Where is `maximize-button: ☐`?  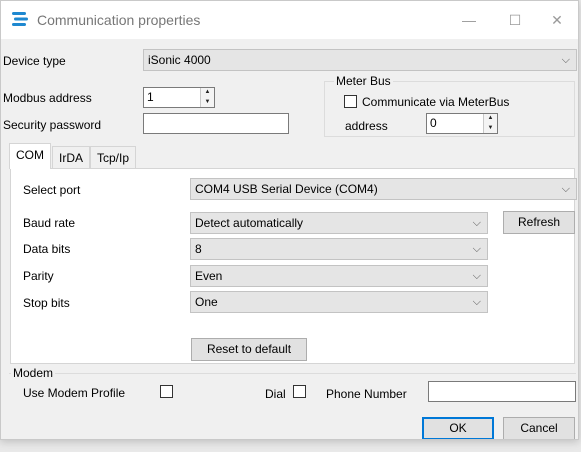 maximize-button: ☐ is located at coordinates (515, 20).